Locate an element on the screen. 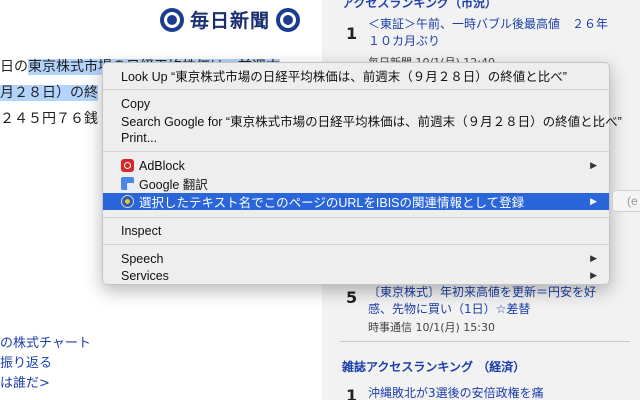  ibis-submenu: (e is located at coordinates (626, 201).